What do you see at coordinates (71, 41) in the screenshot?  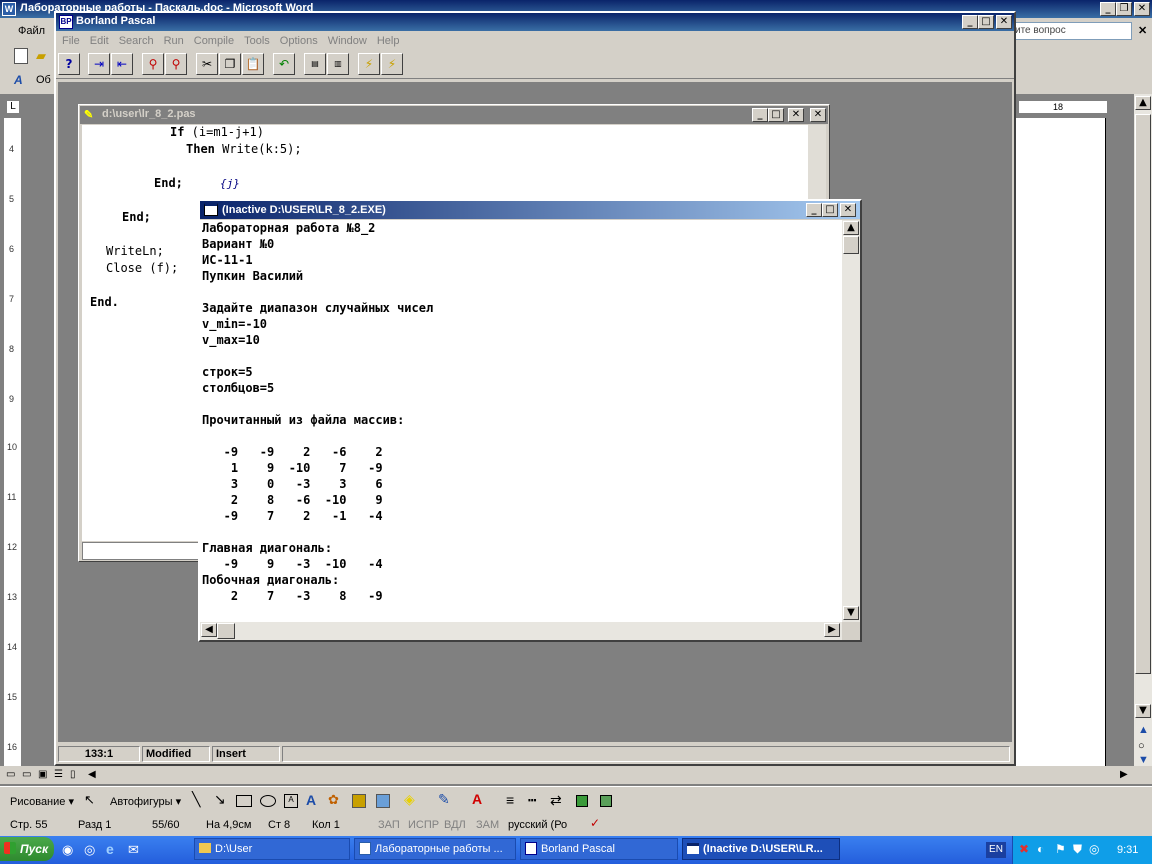 I see `menu-file: File` at bounding box center [71, 41].